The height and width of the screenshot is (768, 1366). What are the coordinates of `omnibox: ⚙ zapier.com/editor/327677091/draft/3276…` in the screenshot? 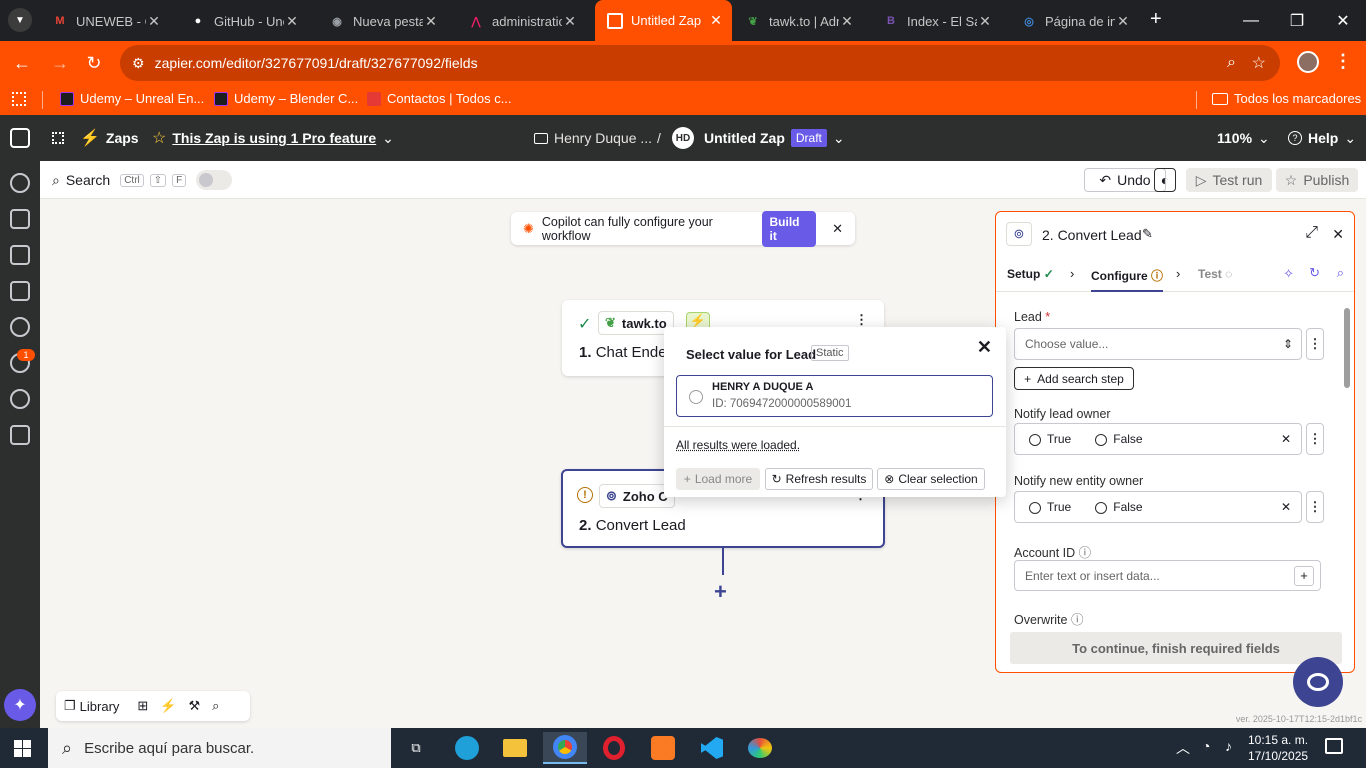 It's located at (700, 63).